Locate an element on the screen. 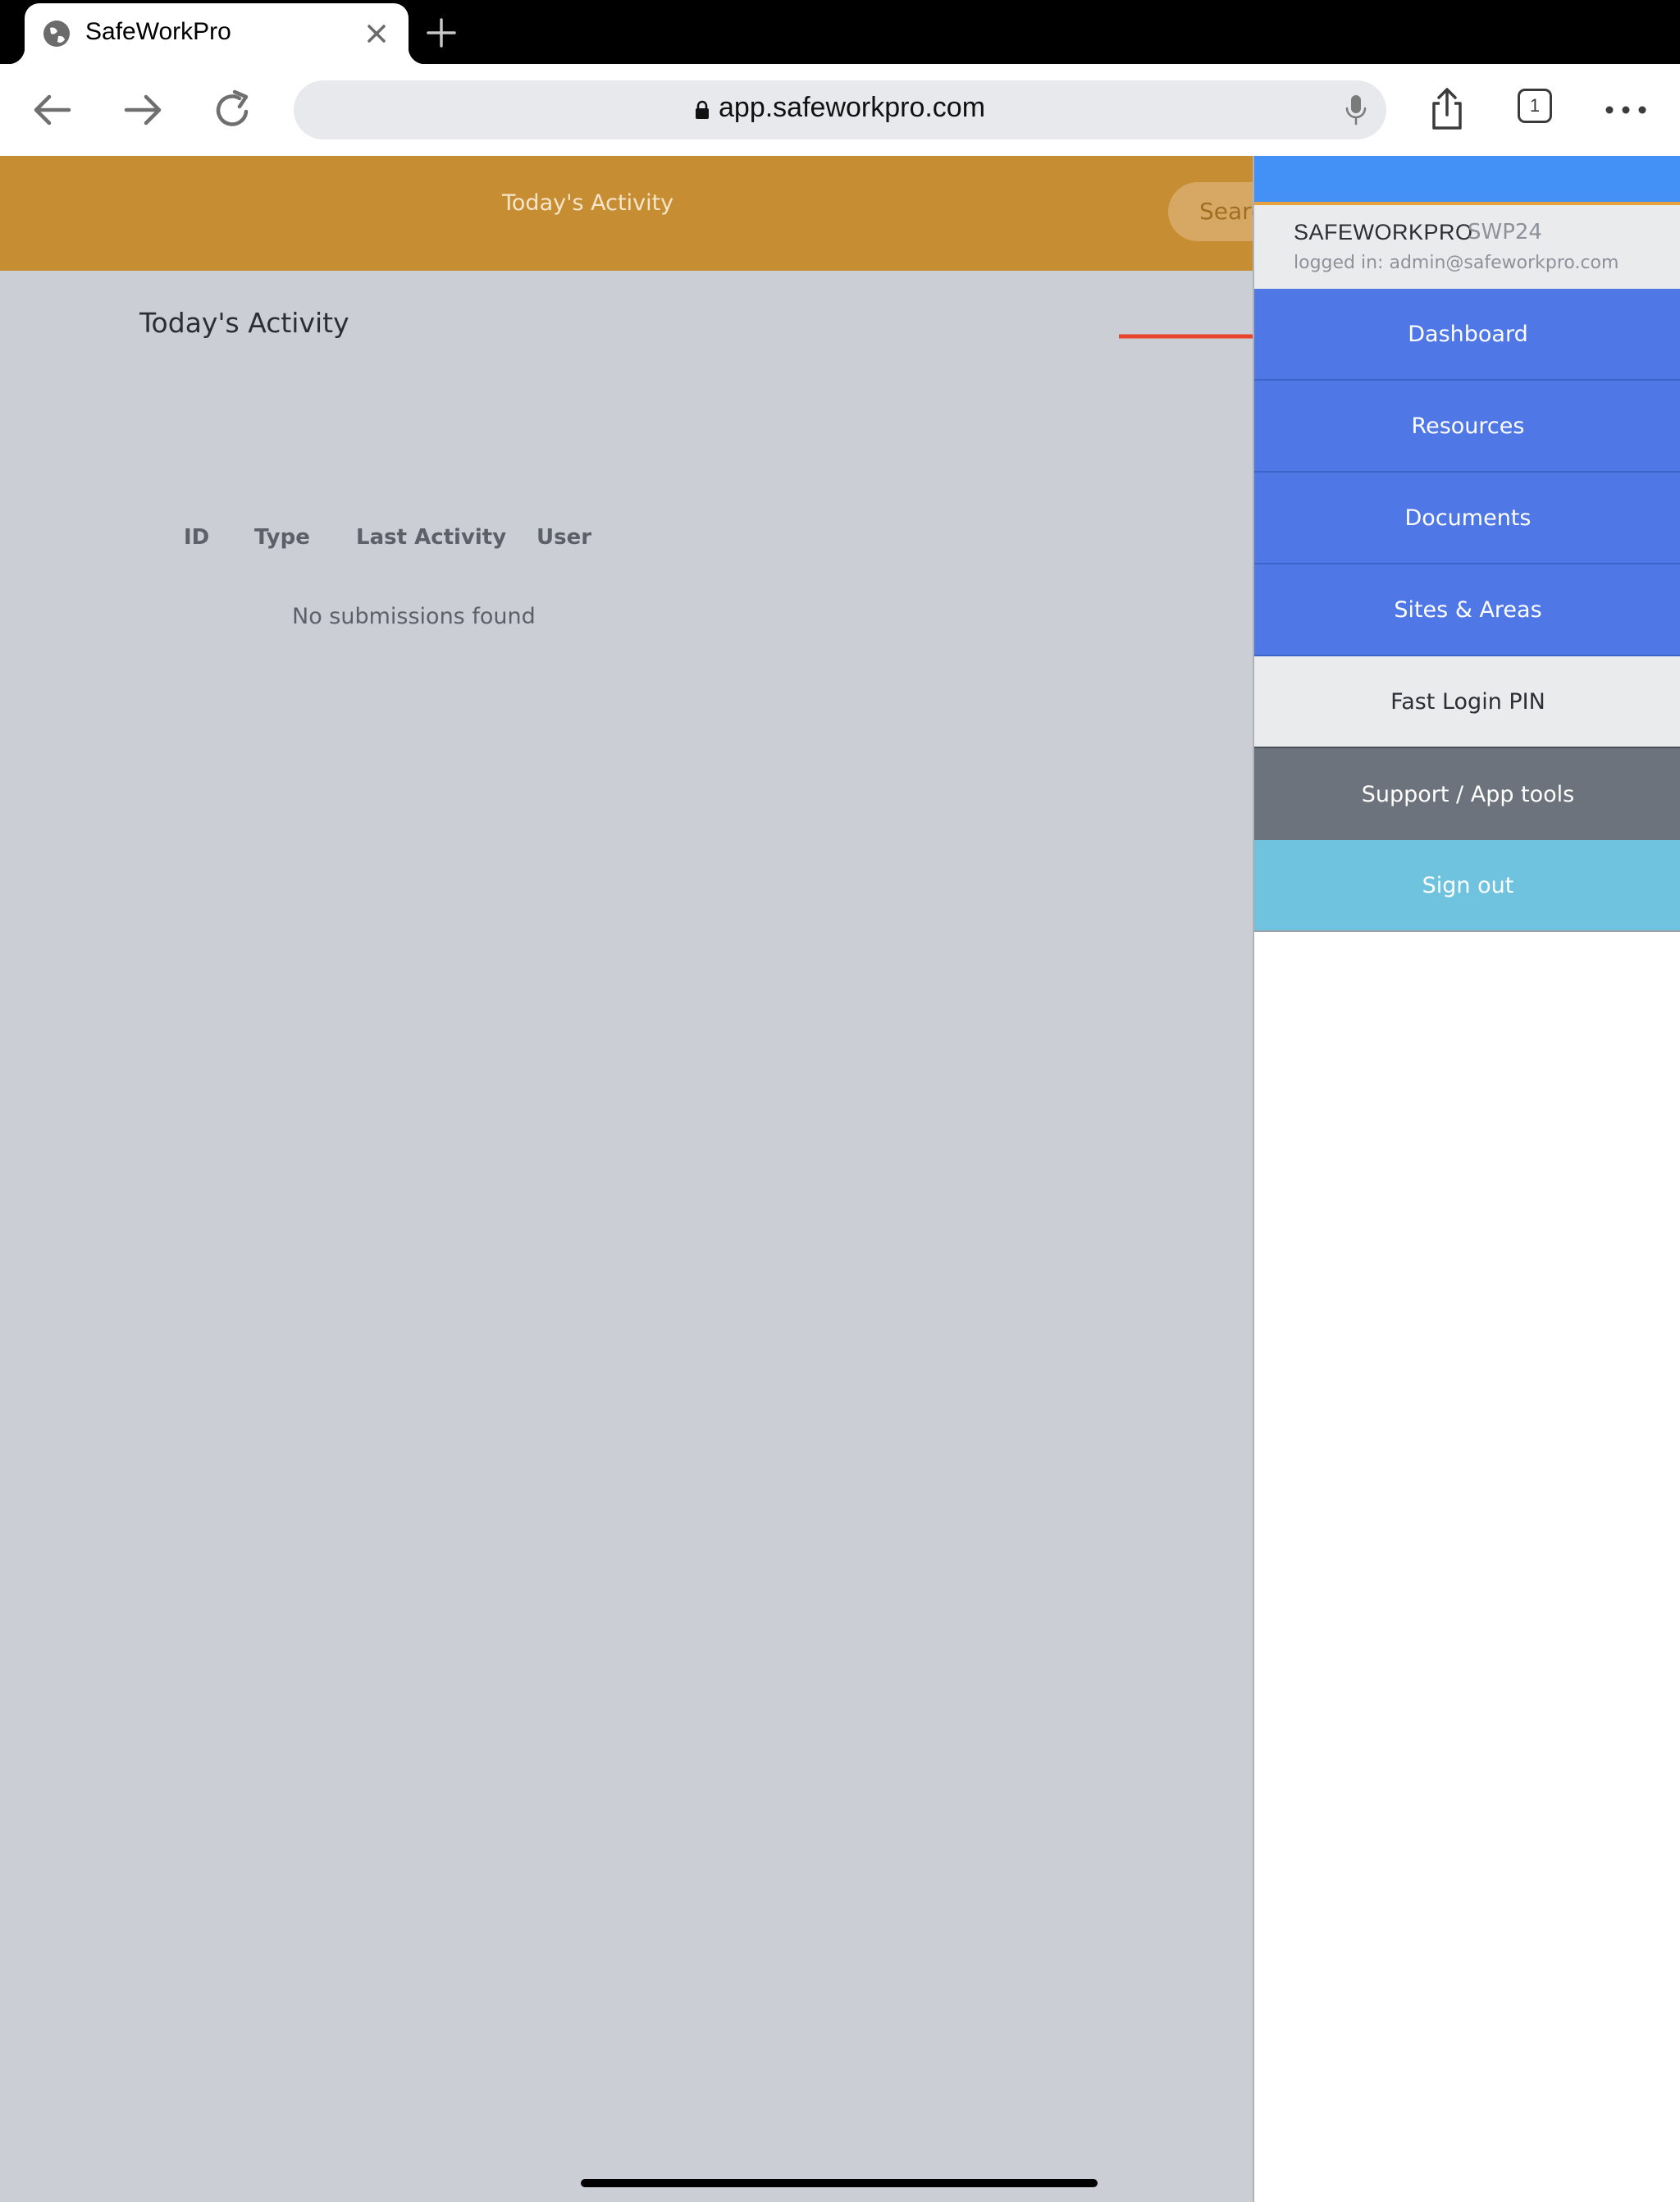  menu-item-support-app-tools: Support / App tools is located at coordinates (1467, 794).